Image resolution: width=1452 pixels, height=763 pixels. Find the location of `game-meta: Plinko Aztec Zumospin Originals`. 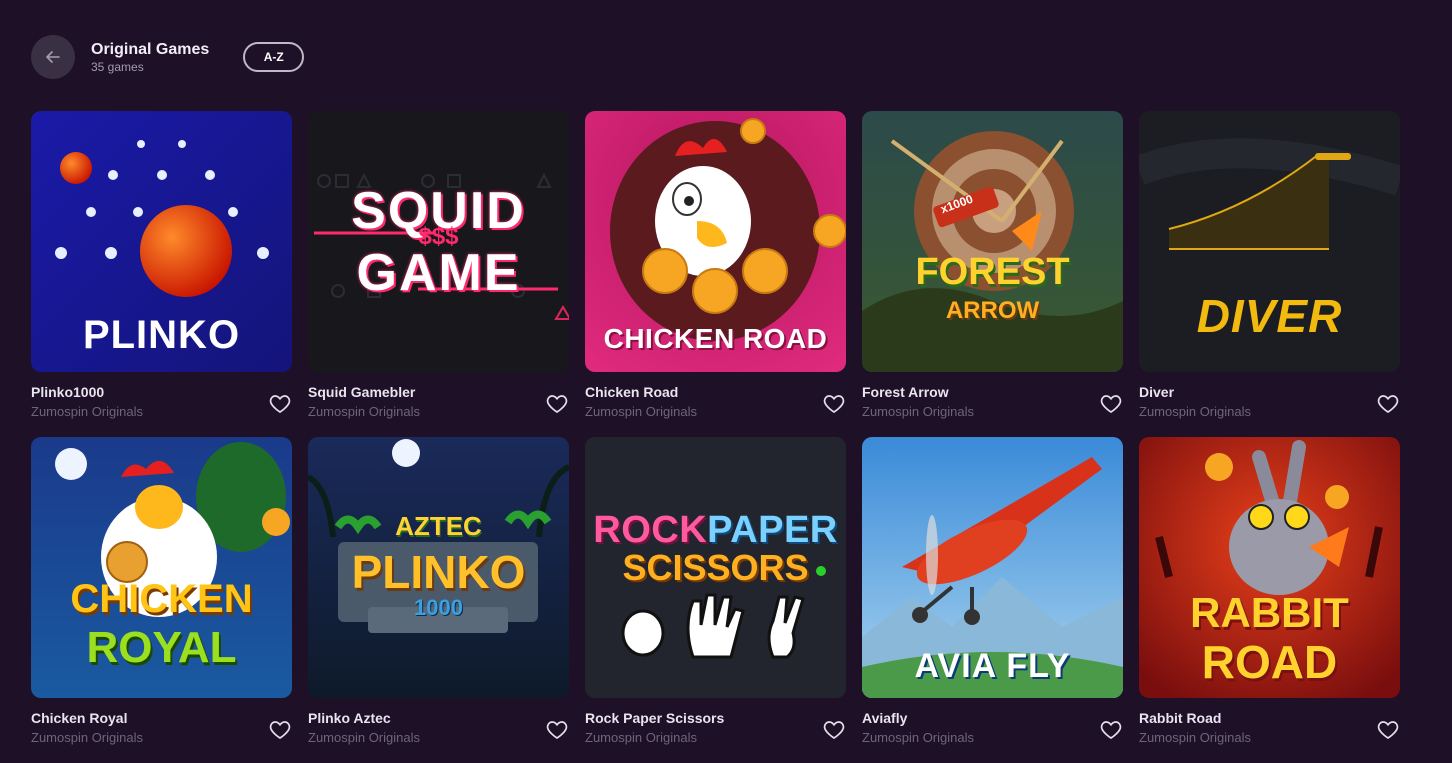

game-meta: Plinko Aztec Zumospin Originals is located at coordinates (438, 730).